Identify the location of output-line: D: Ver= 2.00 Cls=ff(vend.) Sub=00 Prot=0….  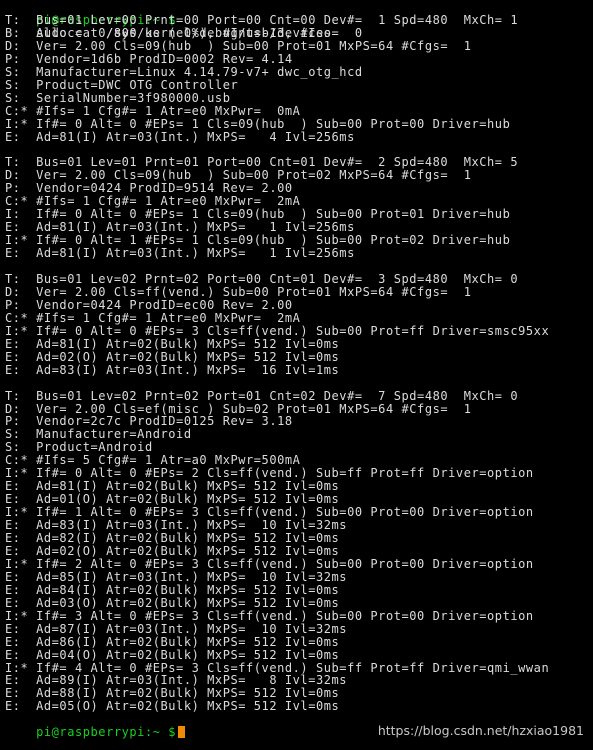
(238, 291).